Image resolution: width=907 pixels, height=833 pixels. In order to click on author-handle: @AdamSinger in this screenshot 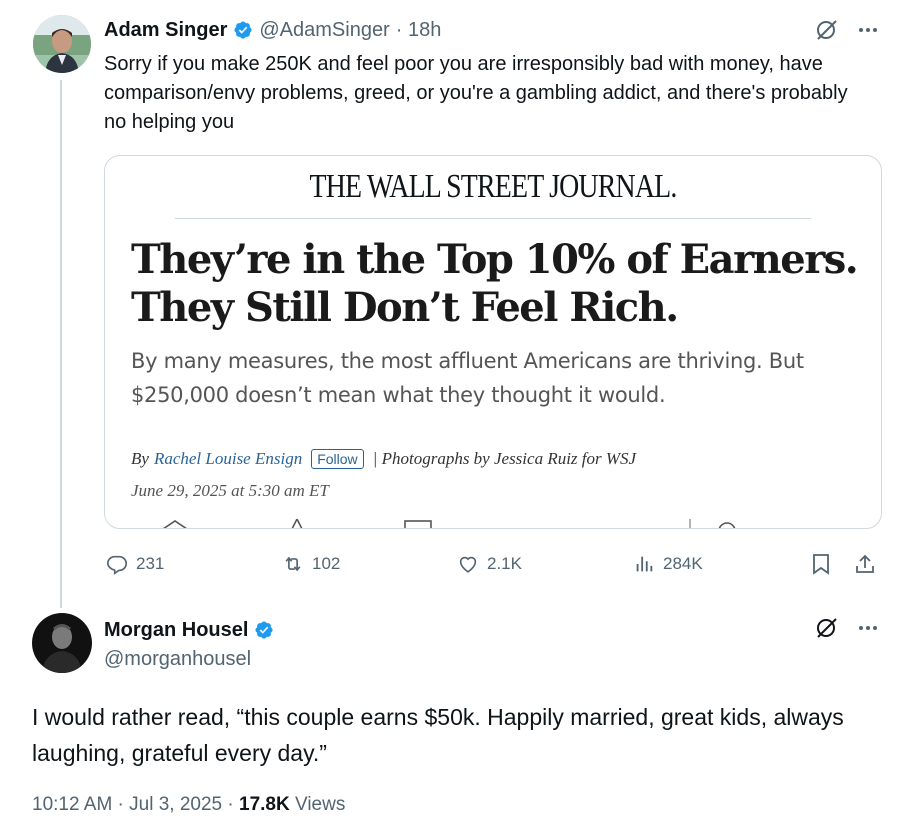, I will do `click(324, 30)`.